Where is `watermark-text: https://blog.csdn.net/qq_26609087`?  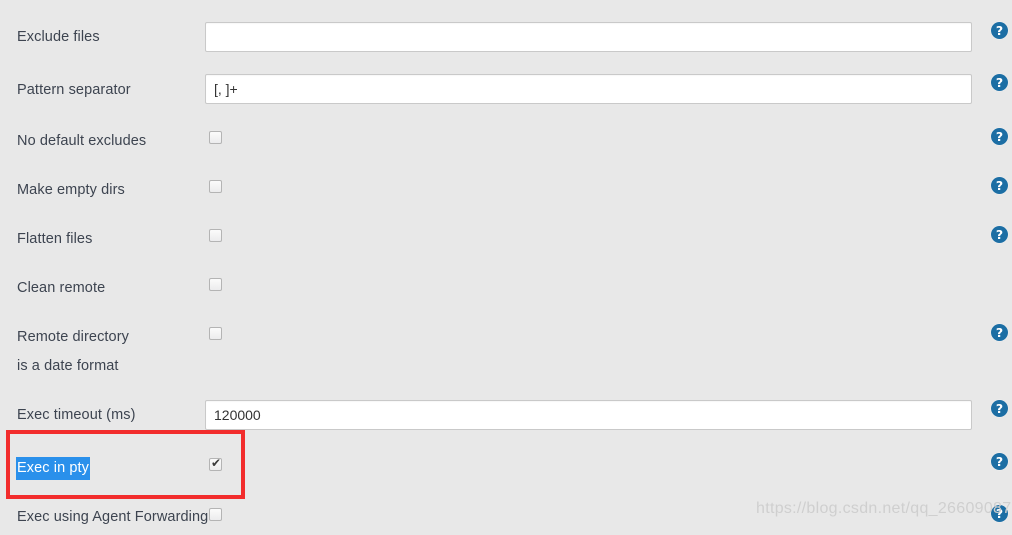 watermark-text: https://blog.csdn.net/qq_26609087 is located at coordinates (884, 508).